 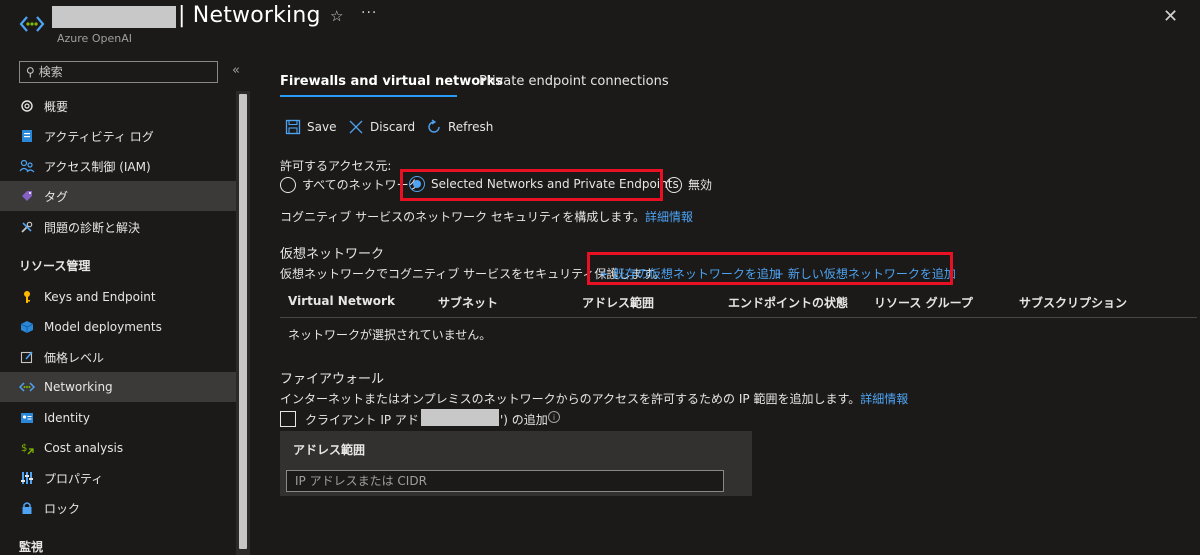 I want to click on sidebar-item-model-deployments: Model deployments, so click(x=118, y=327).